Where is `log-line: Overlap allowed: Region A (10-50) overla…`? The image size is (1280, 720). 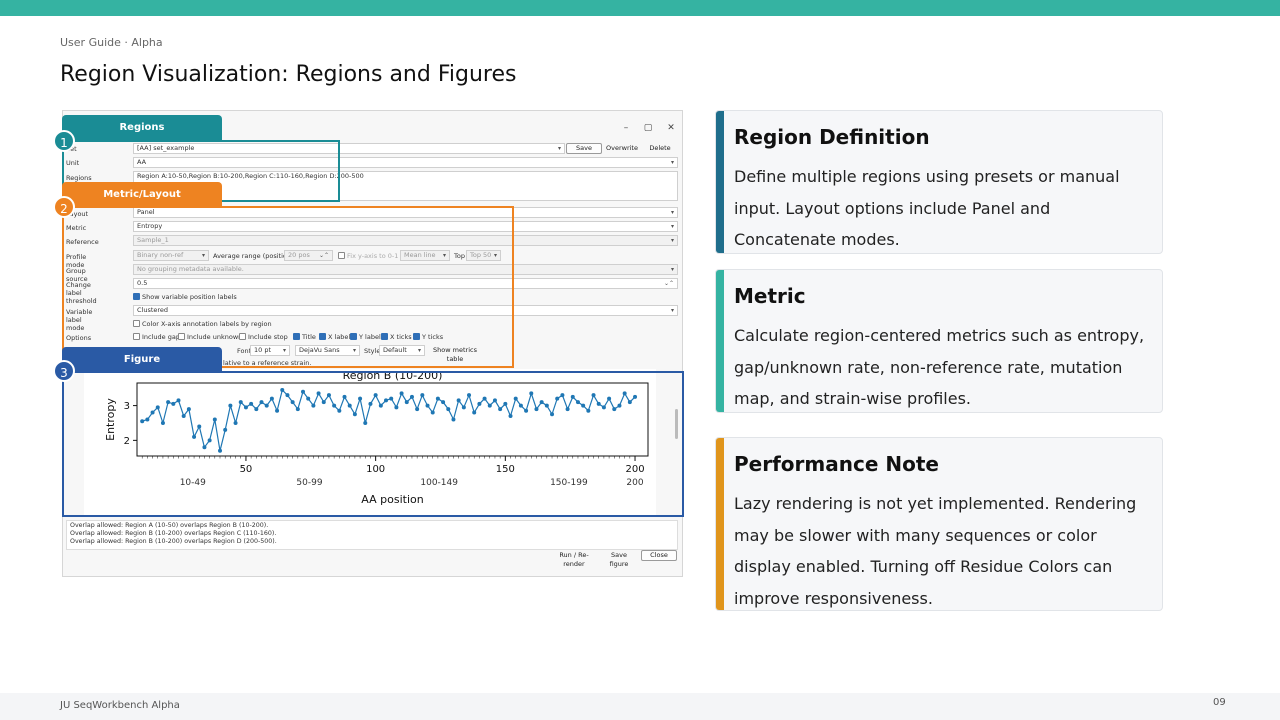
log-line: Overlap allowed: Region A (10-50) overla… is located at coordinates (169, 525).